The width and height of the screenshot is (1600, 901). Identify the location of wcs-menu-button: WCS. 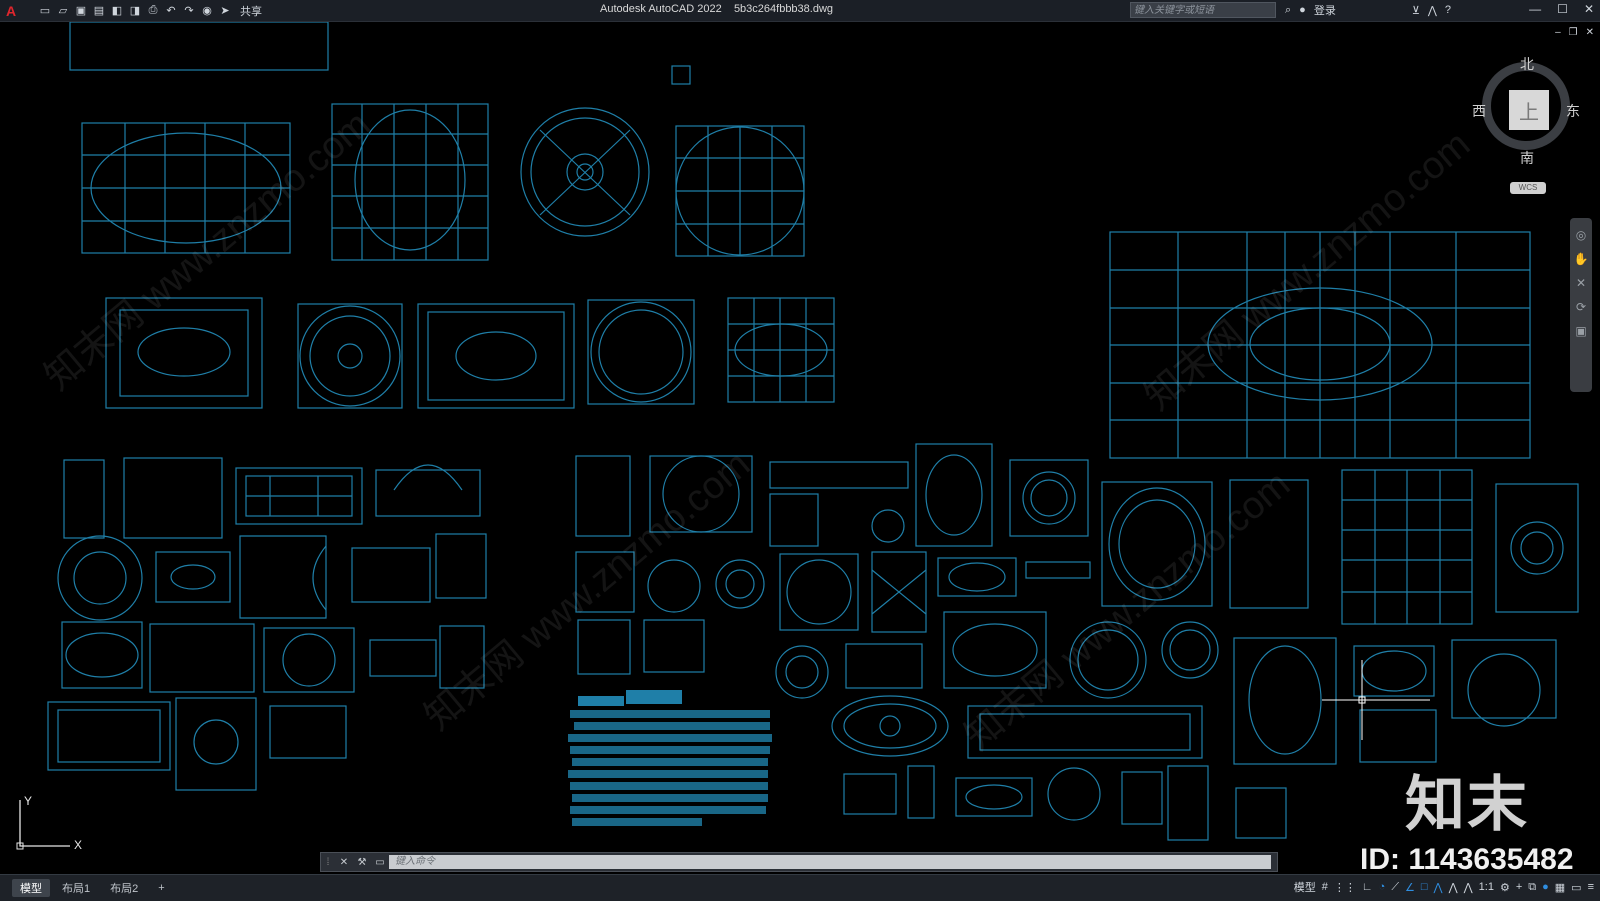
(1528, 188).